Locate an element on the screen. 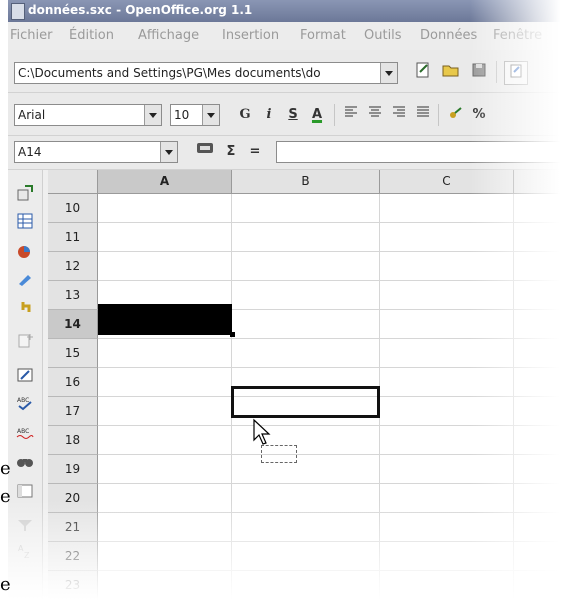 The height and width of the screenshot is (605, 570). underline-button: S is located at coordinates (293, 115).